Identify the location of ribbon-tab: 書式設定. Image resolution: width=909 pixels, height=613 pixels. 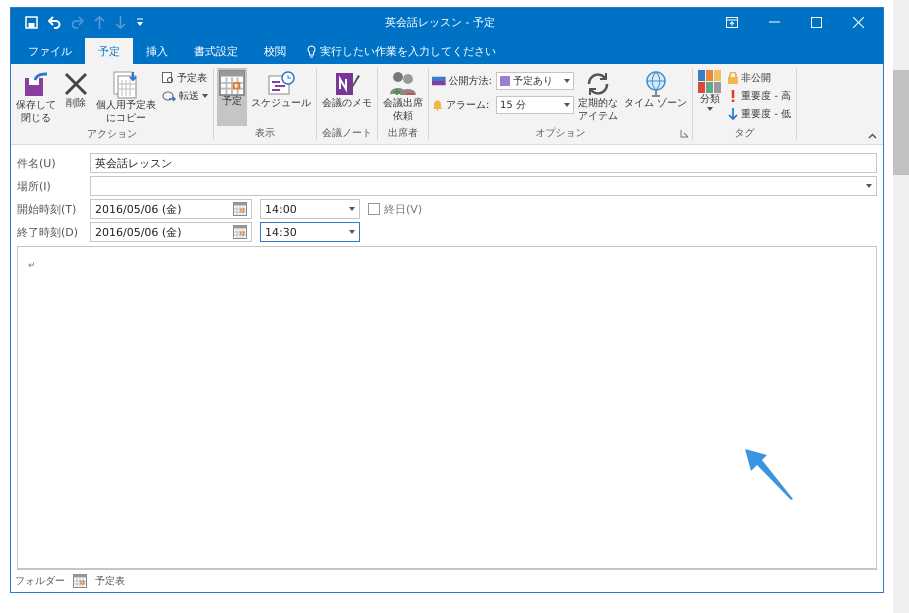
(216, 51).